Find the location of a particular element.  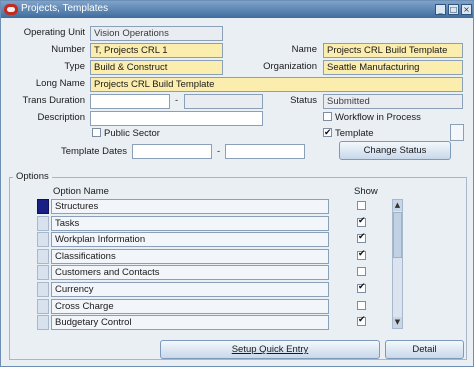

setup-quick-entry-button: Setup Quick Entry is located at coordinates (270, 349).